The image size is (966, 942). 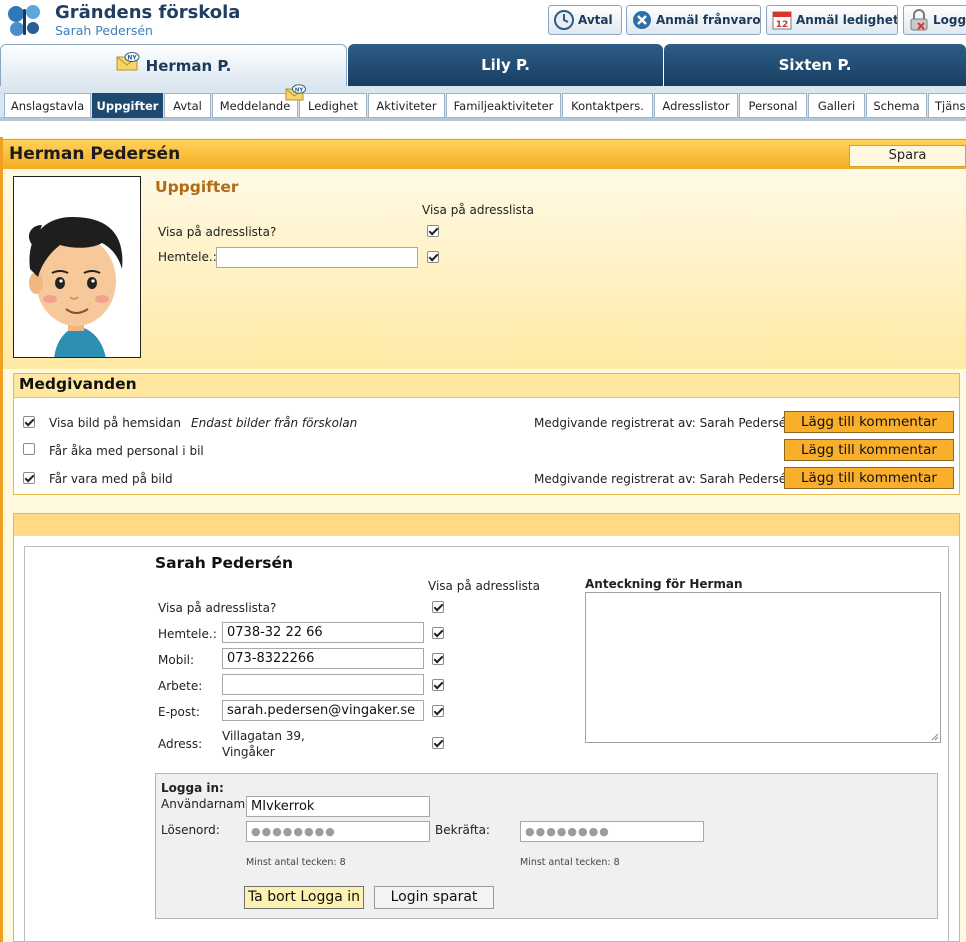 What do you see at coordinates (187, 257) in the screenshot?
I see `hemtele-label: Hemtele.:` at bounding box center [187, 257].